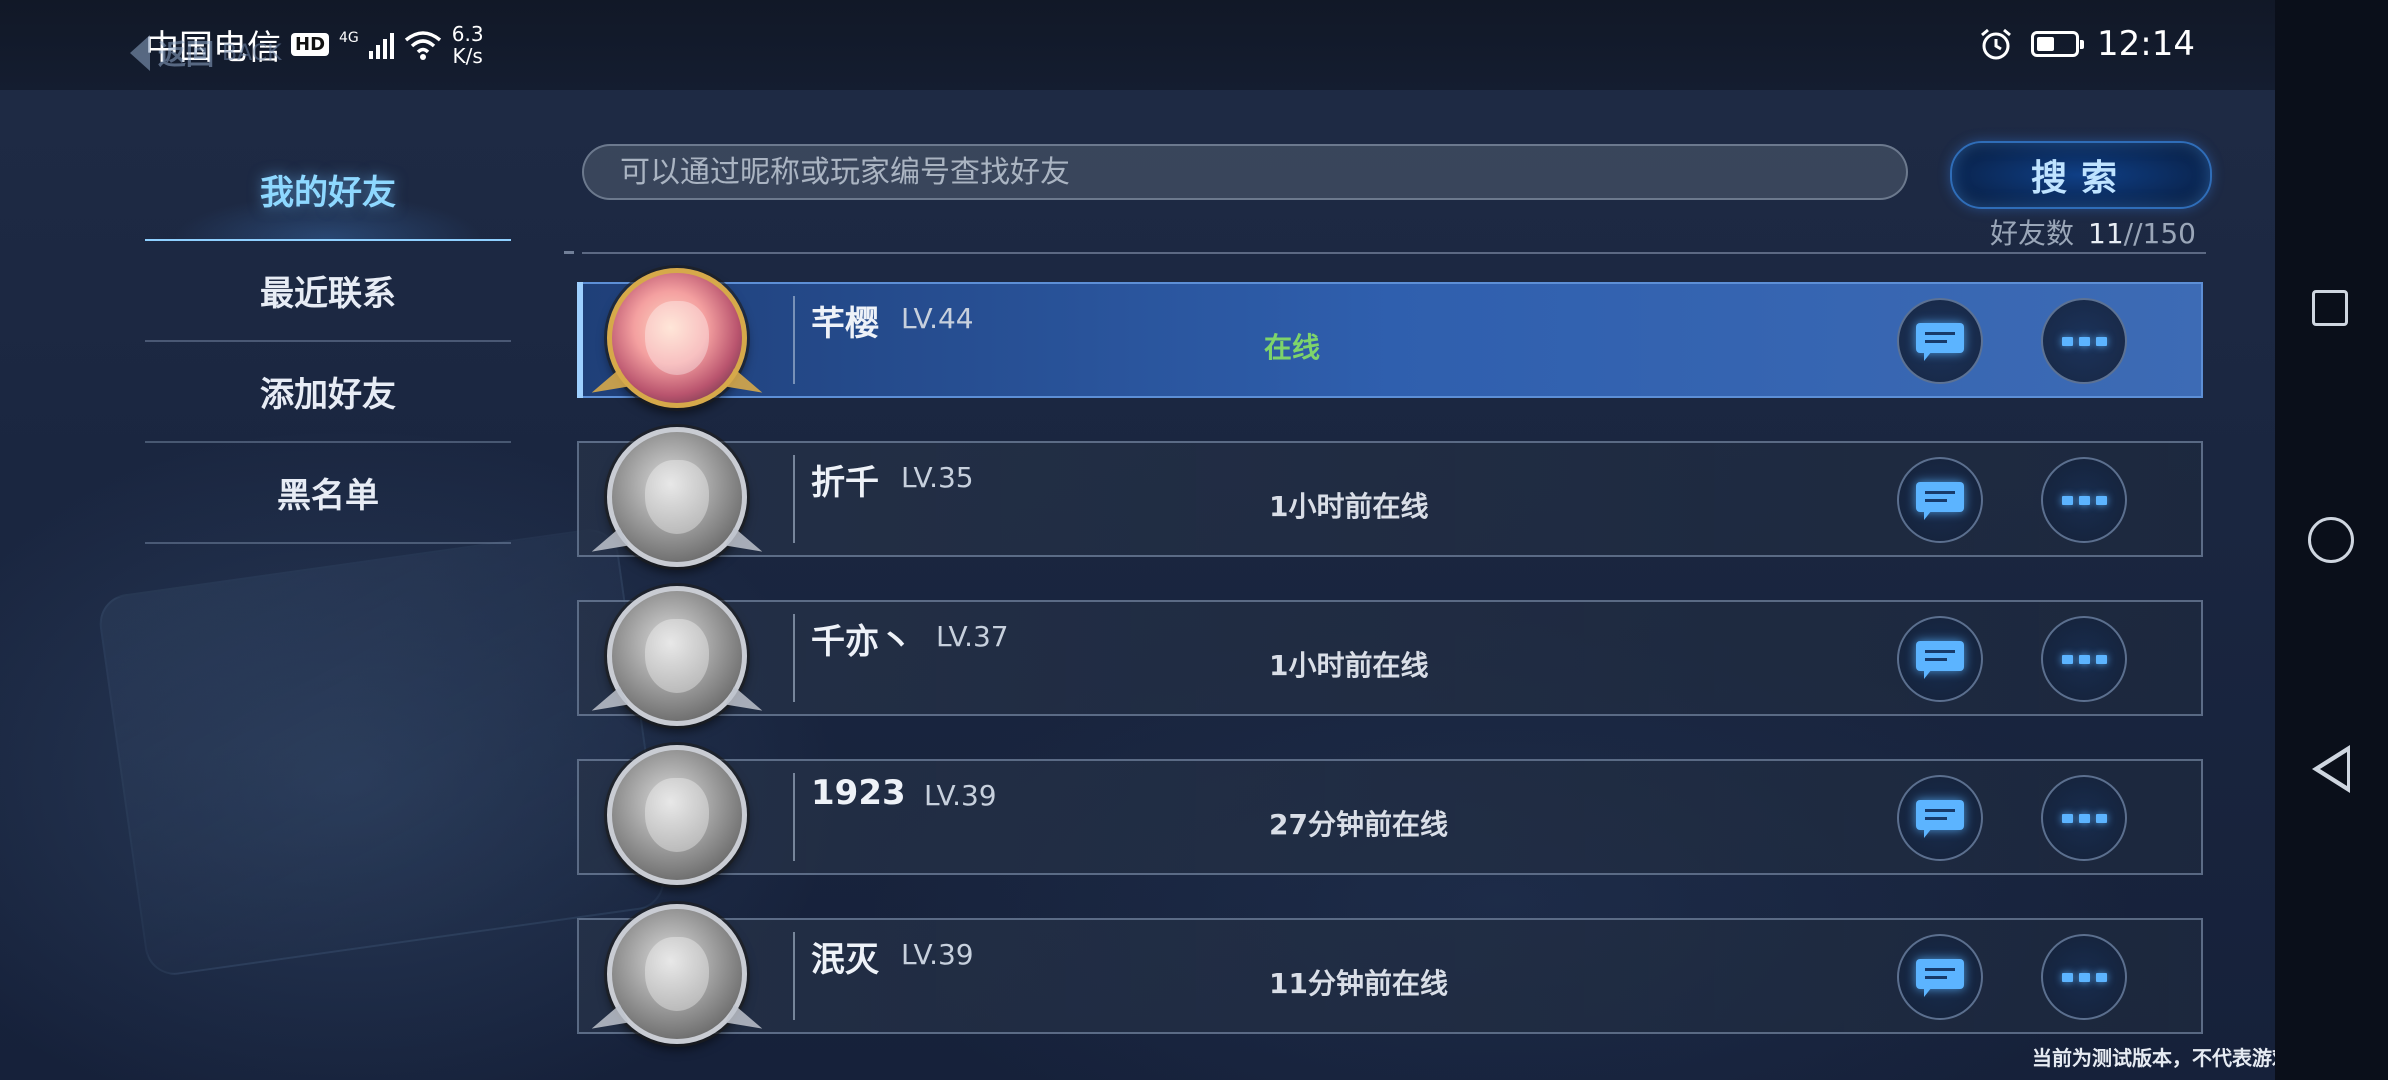  Describe the element at coordinates (328, 193) in the screenshot. I see `sidebar-item-label: 我的好友` at that location.